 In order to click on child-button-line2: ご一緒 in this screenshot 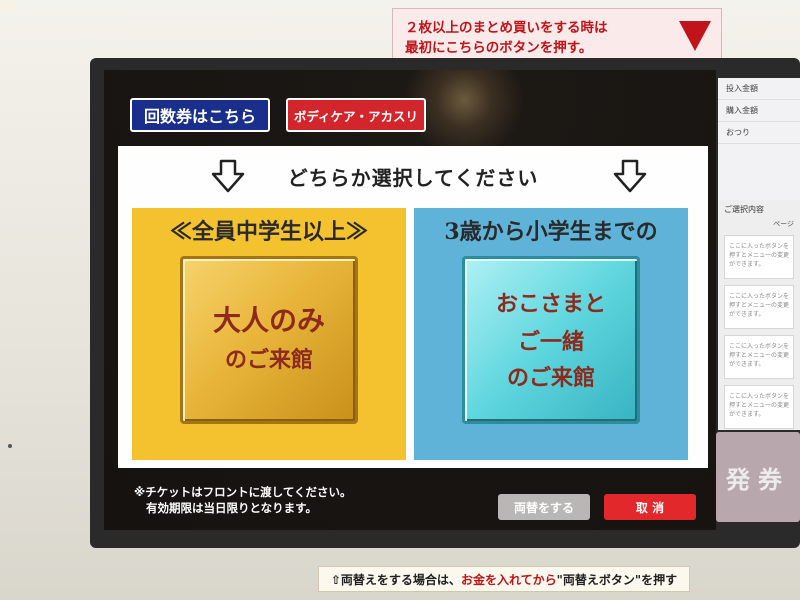, I will do `click(550, 342)`.